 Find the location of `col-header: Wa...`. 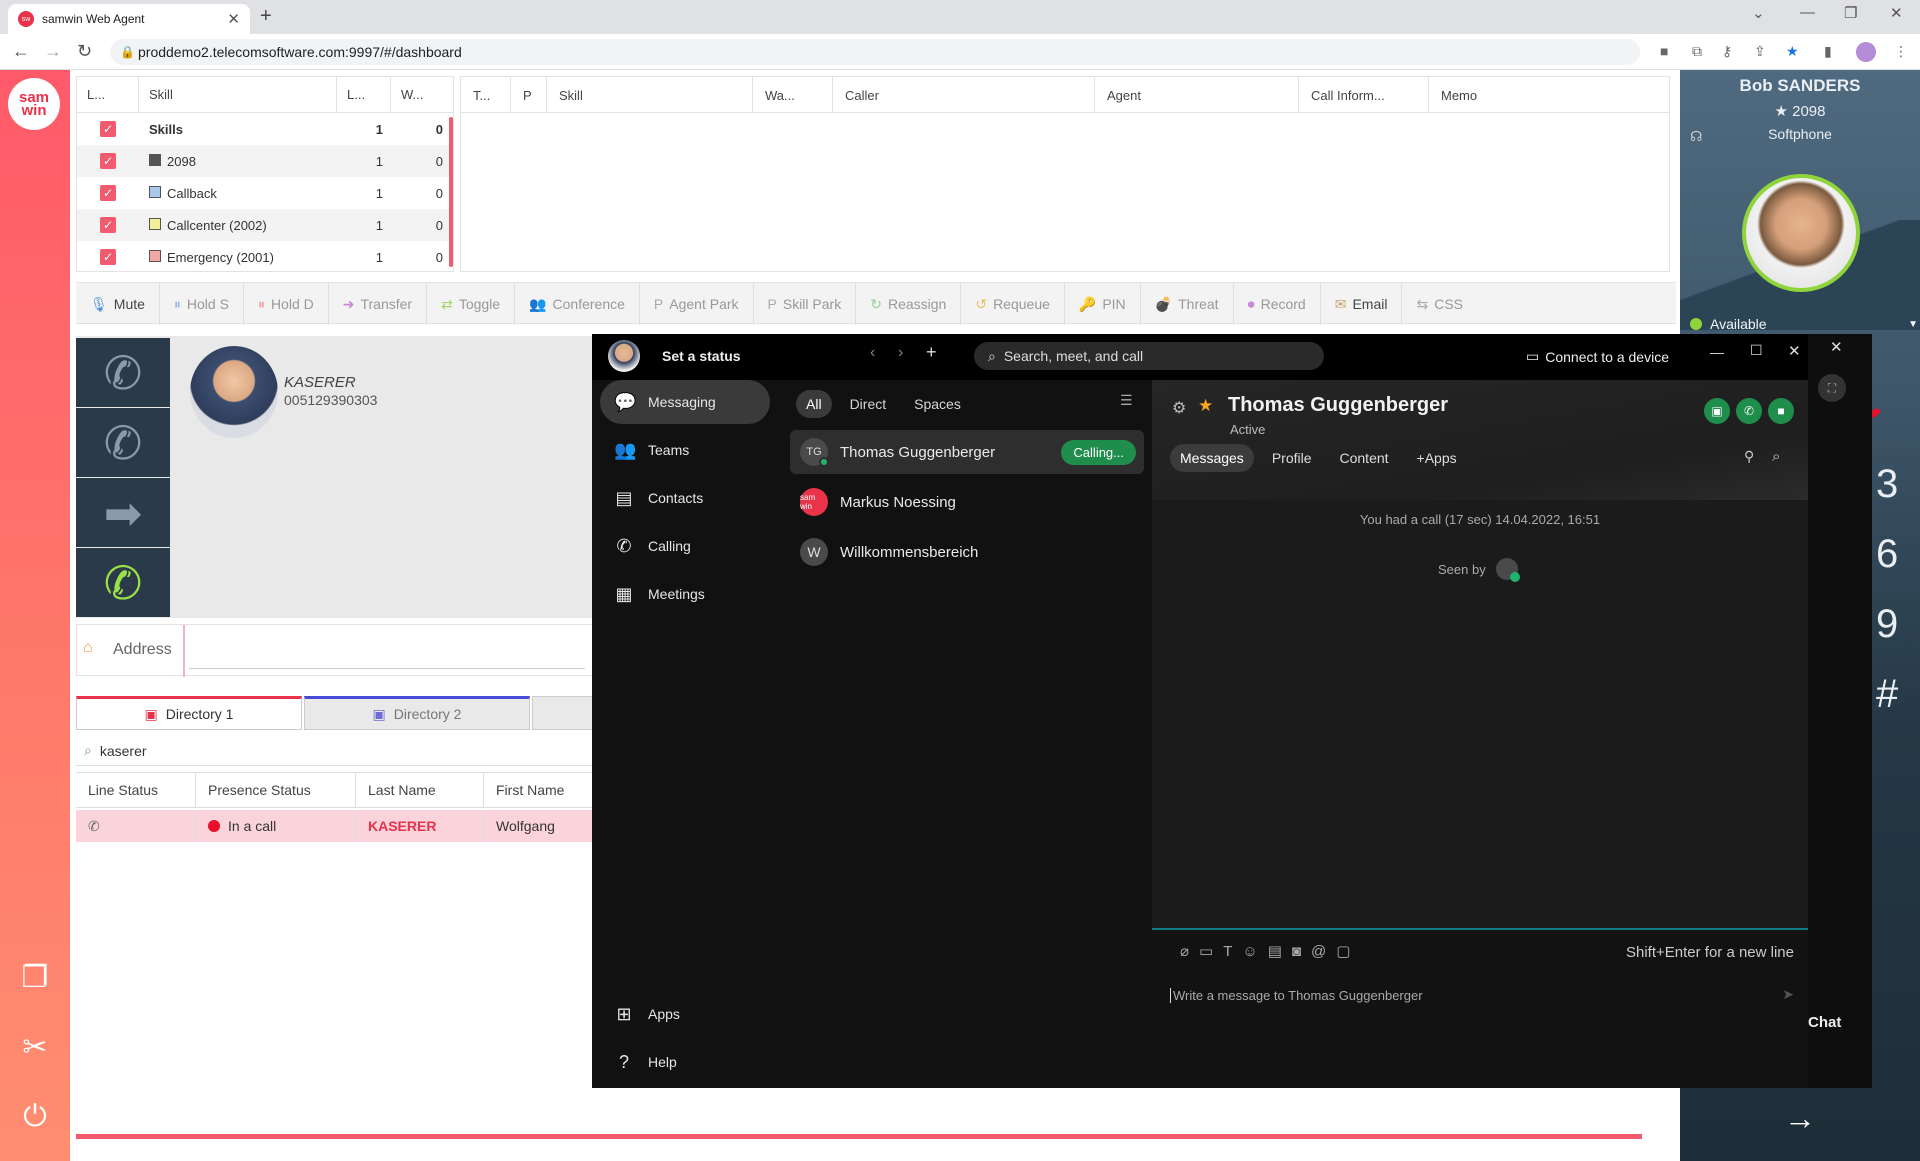

col-header: Wa... is located at coordinates (793, 95).